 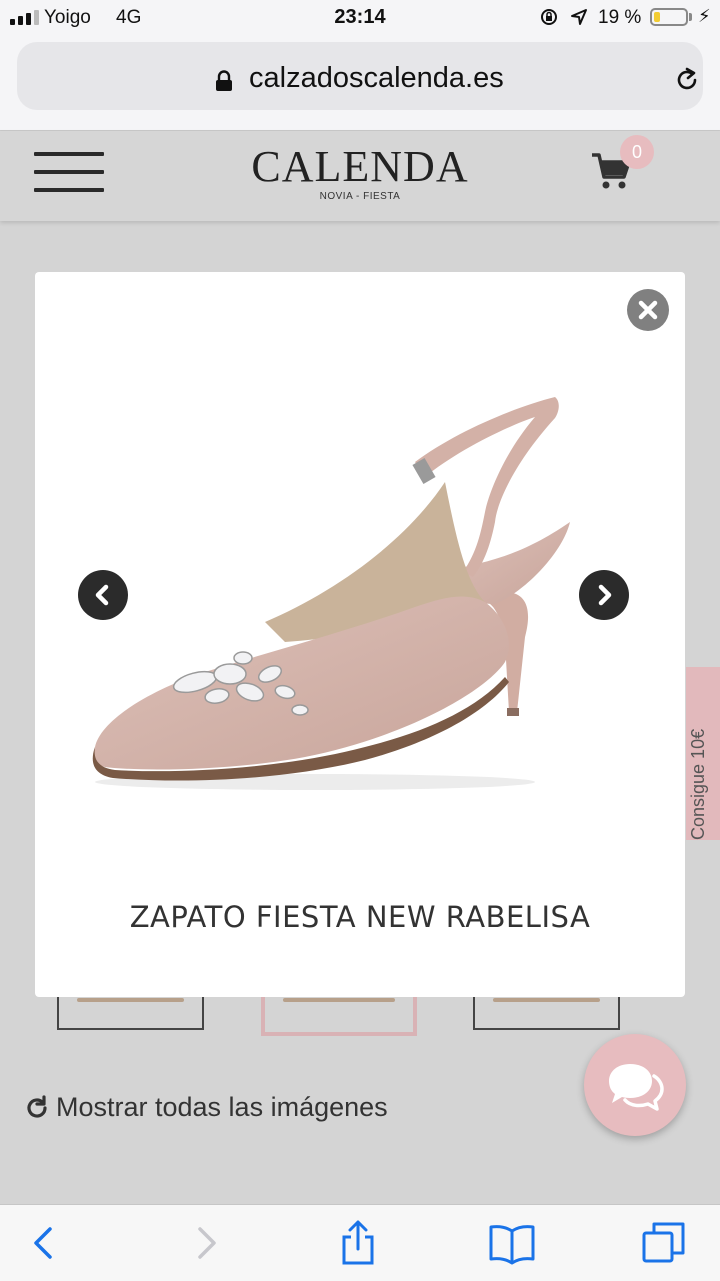 I want to click on browser-address-area: calzadoscalenda.es, so click(x=360, y=83).